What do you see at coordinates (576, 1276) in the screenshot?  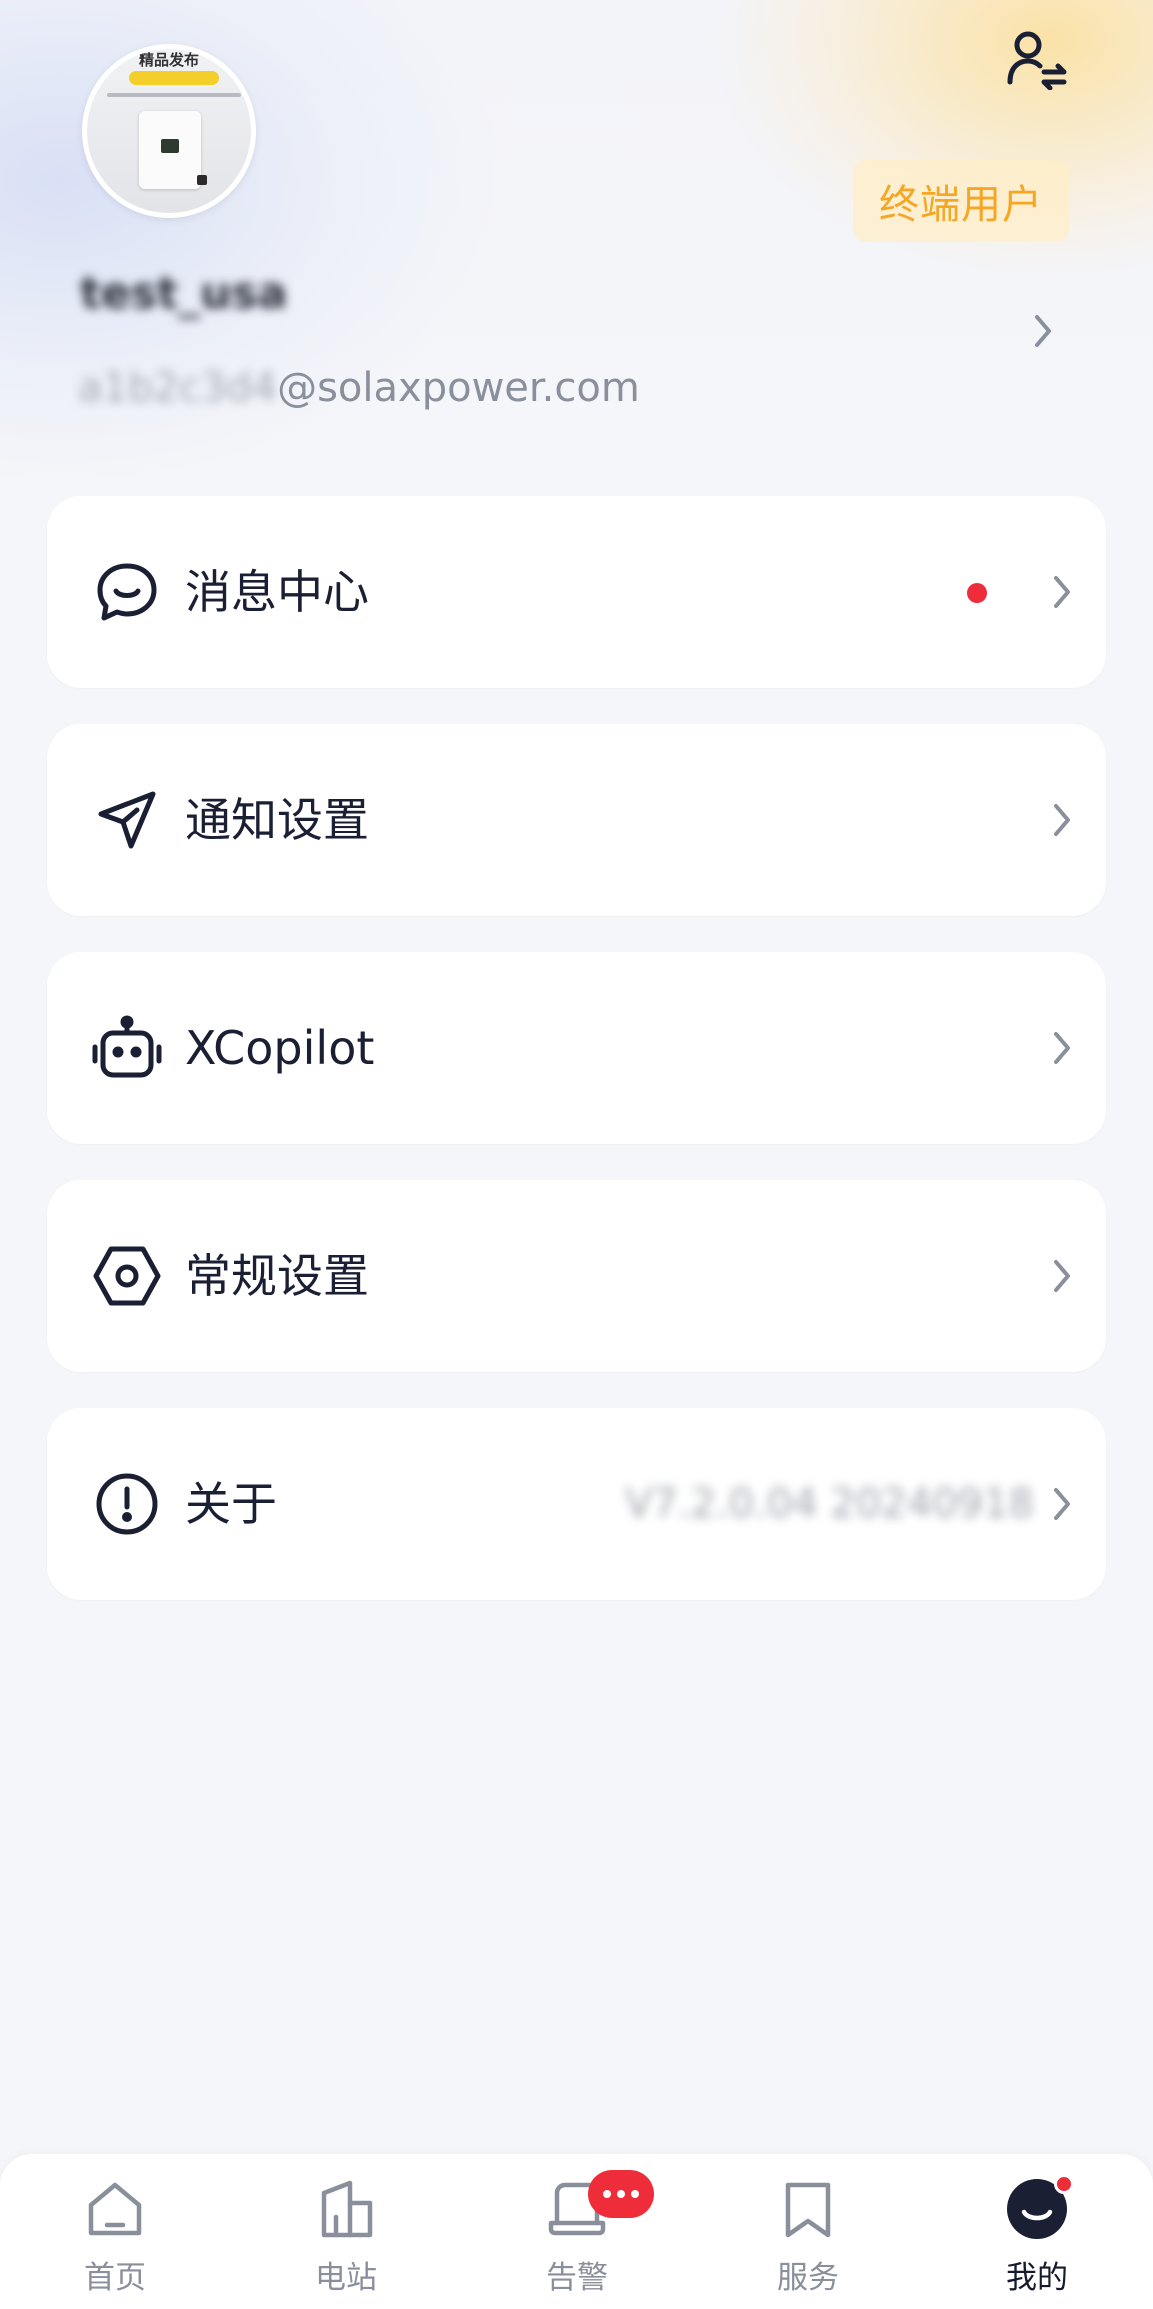 I see `menu-item-general-settings: 常规设置` at bounding box center [576, 1276].